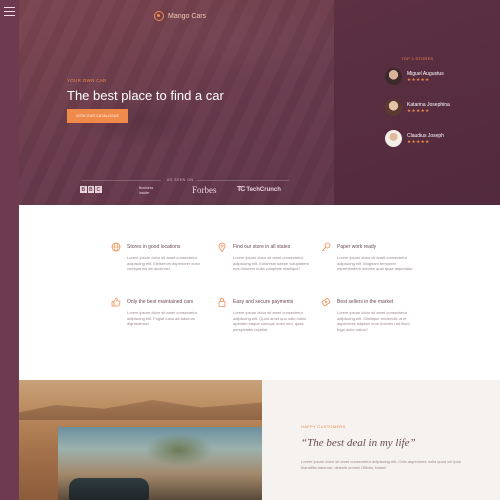  I want to click on reviewer-name: Claudius Joseph, so click(425, 135).